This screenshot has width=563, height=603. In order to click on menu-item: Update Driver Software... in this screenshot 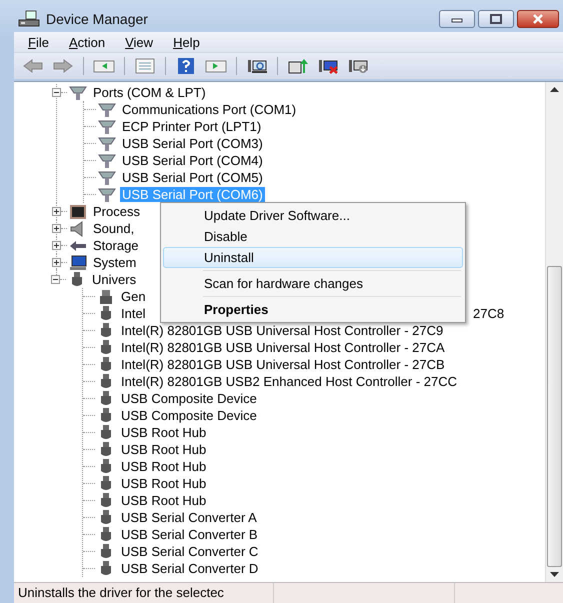, I will do `click(313, 215)`.